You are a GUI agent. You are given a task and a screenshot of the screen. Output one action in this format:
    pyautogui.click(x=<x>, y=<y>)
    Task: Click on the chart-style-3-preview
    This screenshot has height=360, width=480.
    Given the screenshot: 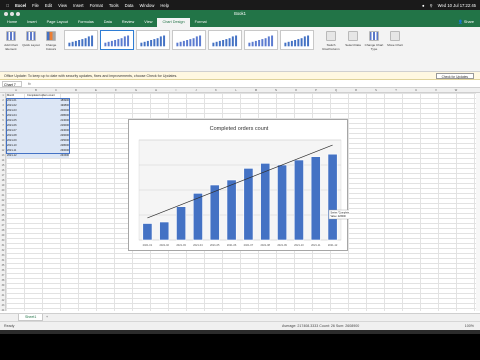 What is the action you would take?
    pyautogui.click(x=153, y=41)
    